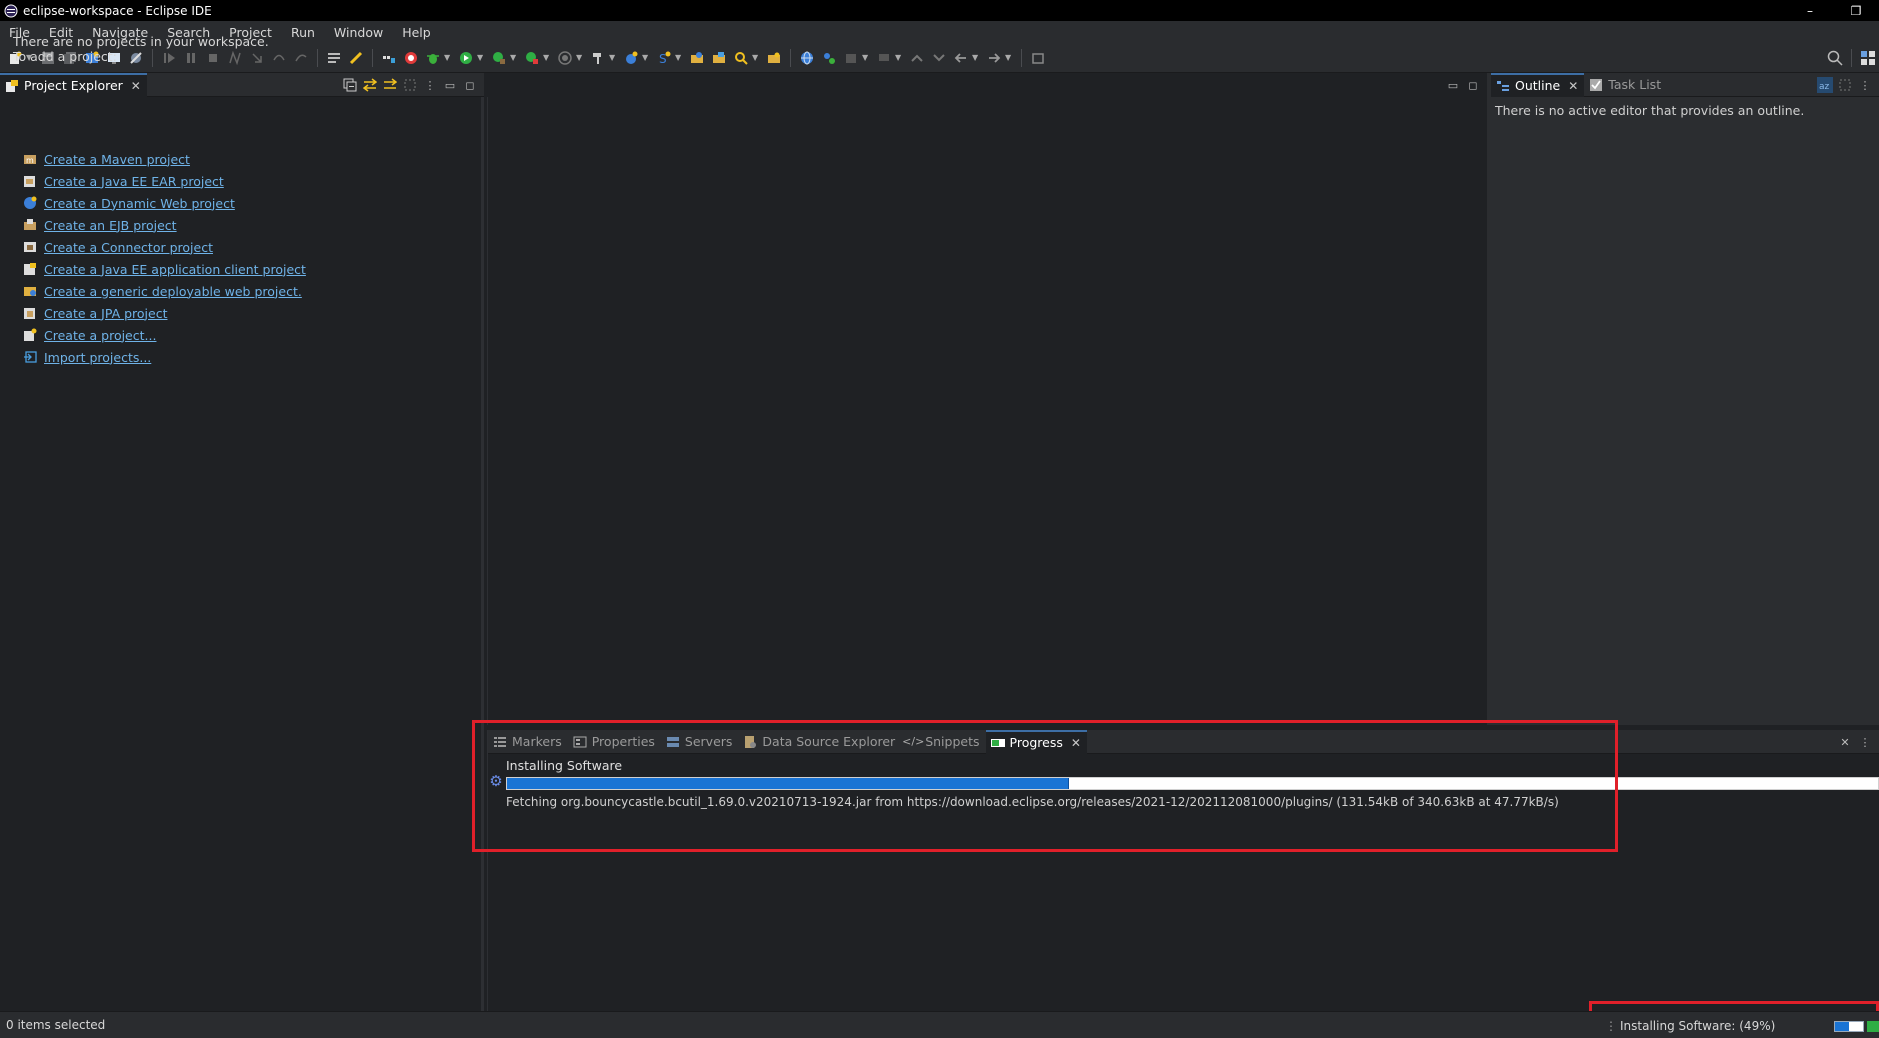  What do you see at coordinates (139, 203) in the screenshot?
I see `create-dynamic-web-project-link: Create a Dynamic Web project` at bounding box center [139, 203].